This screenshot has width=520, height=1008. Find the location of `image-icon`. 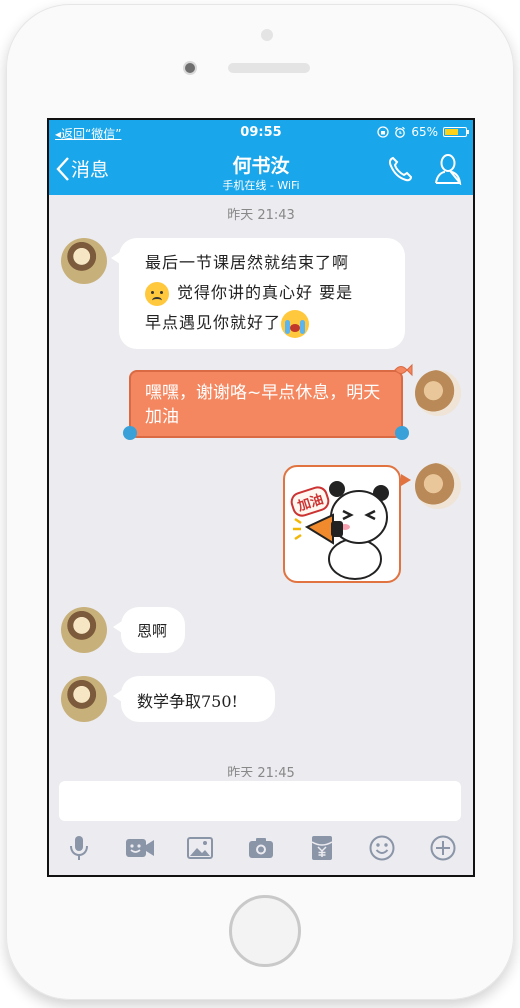

image-icon is located at coordinates (200, 848).